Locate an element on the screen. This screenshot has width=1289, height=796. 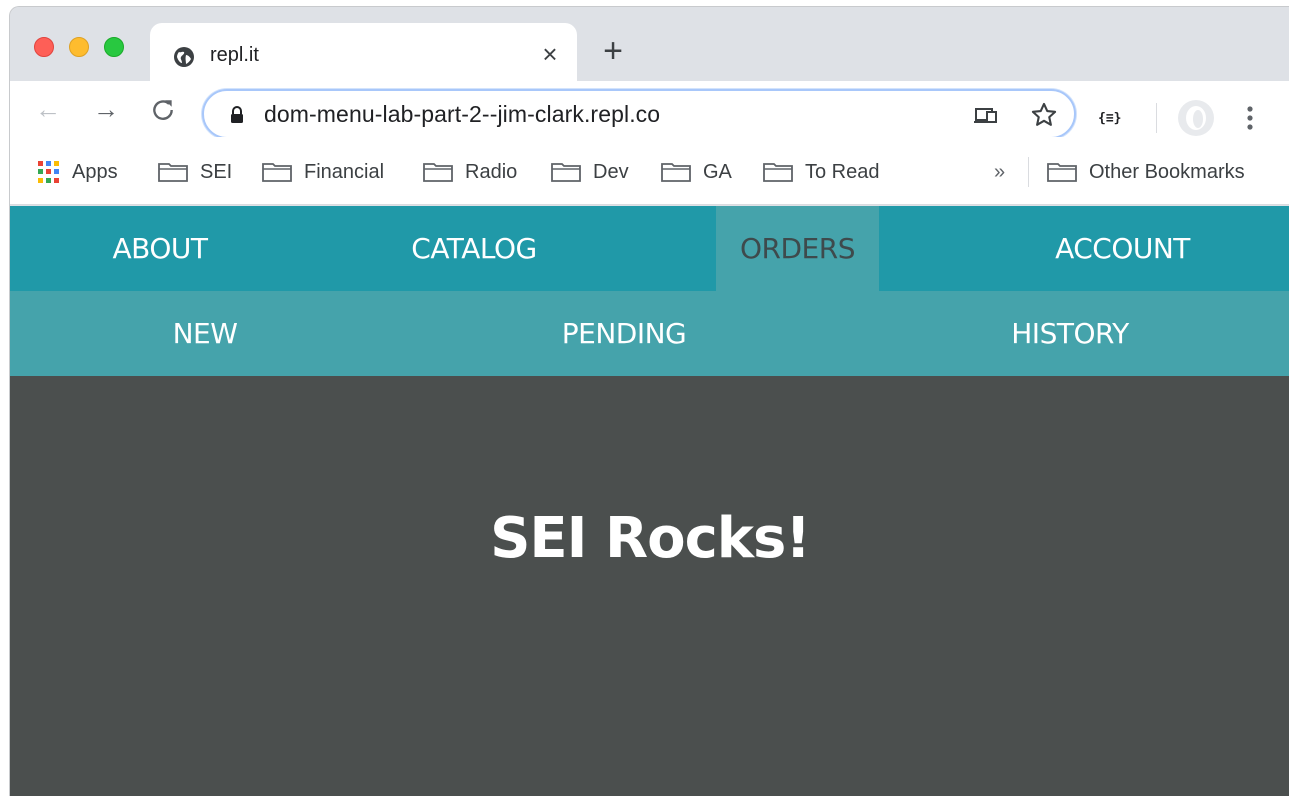
bookmark-sei: SEI is located at coordinates (195, 172).